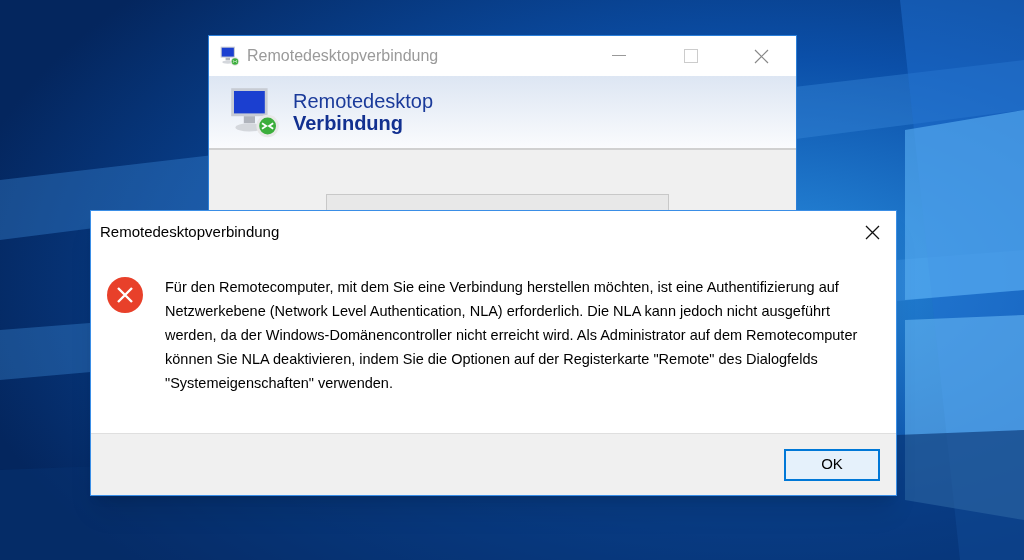 This screenshot has width=1024, height=560. I want to click on monitor-icon, so click(230, 56).